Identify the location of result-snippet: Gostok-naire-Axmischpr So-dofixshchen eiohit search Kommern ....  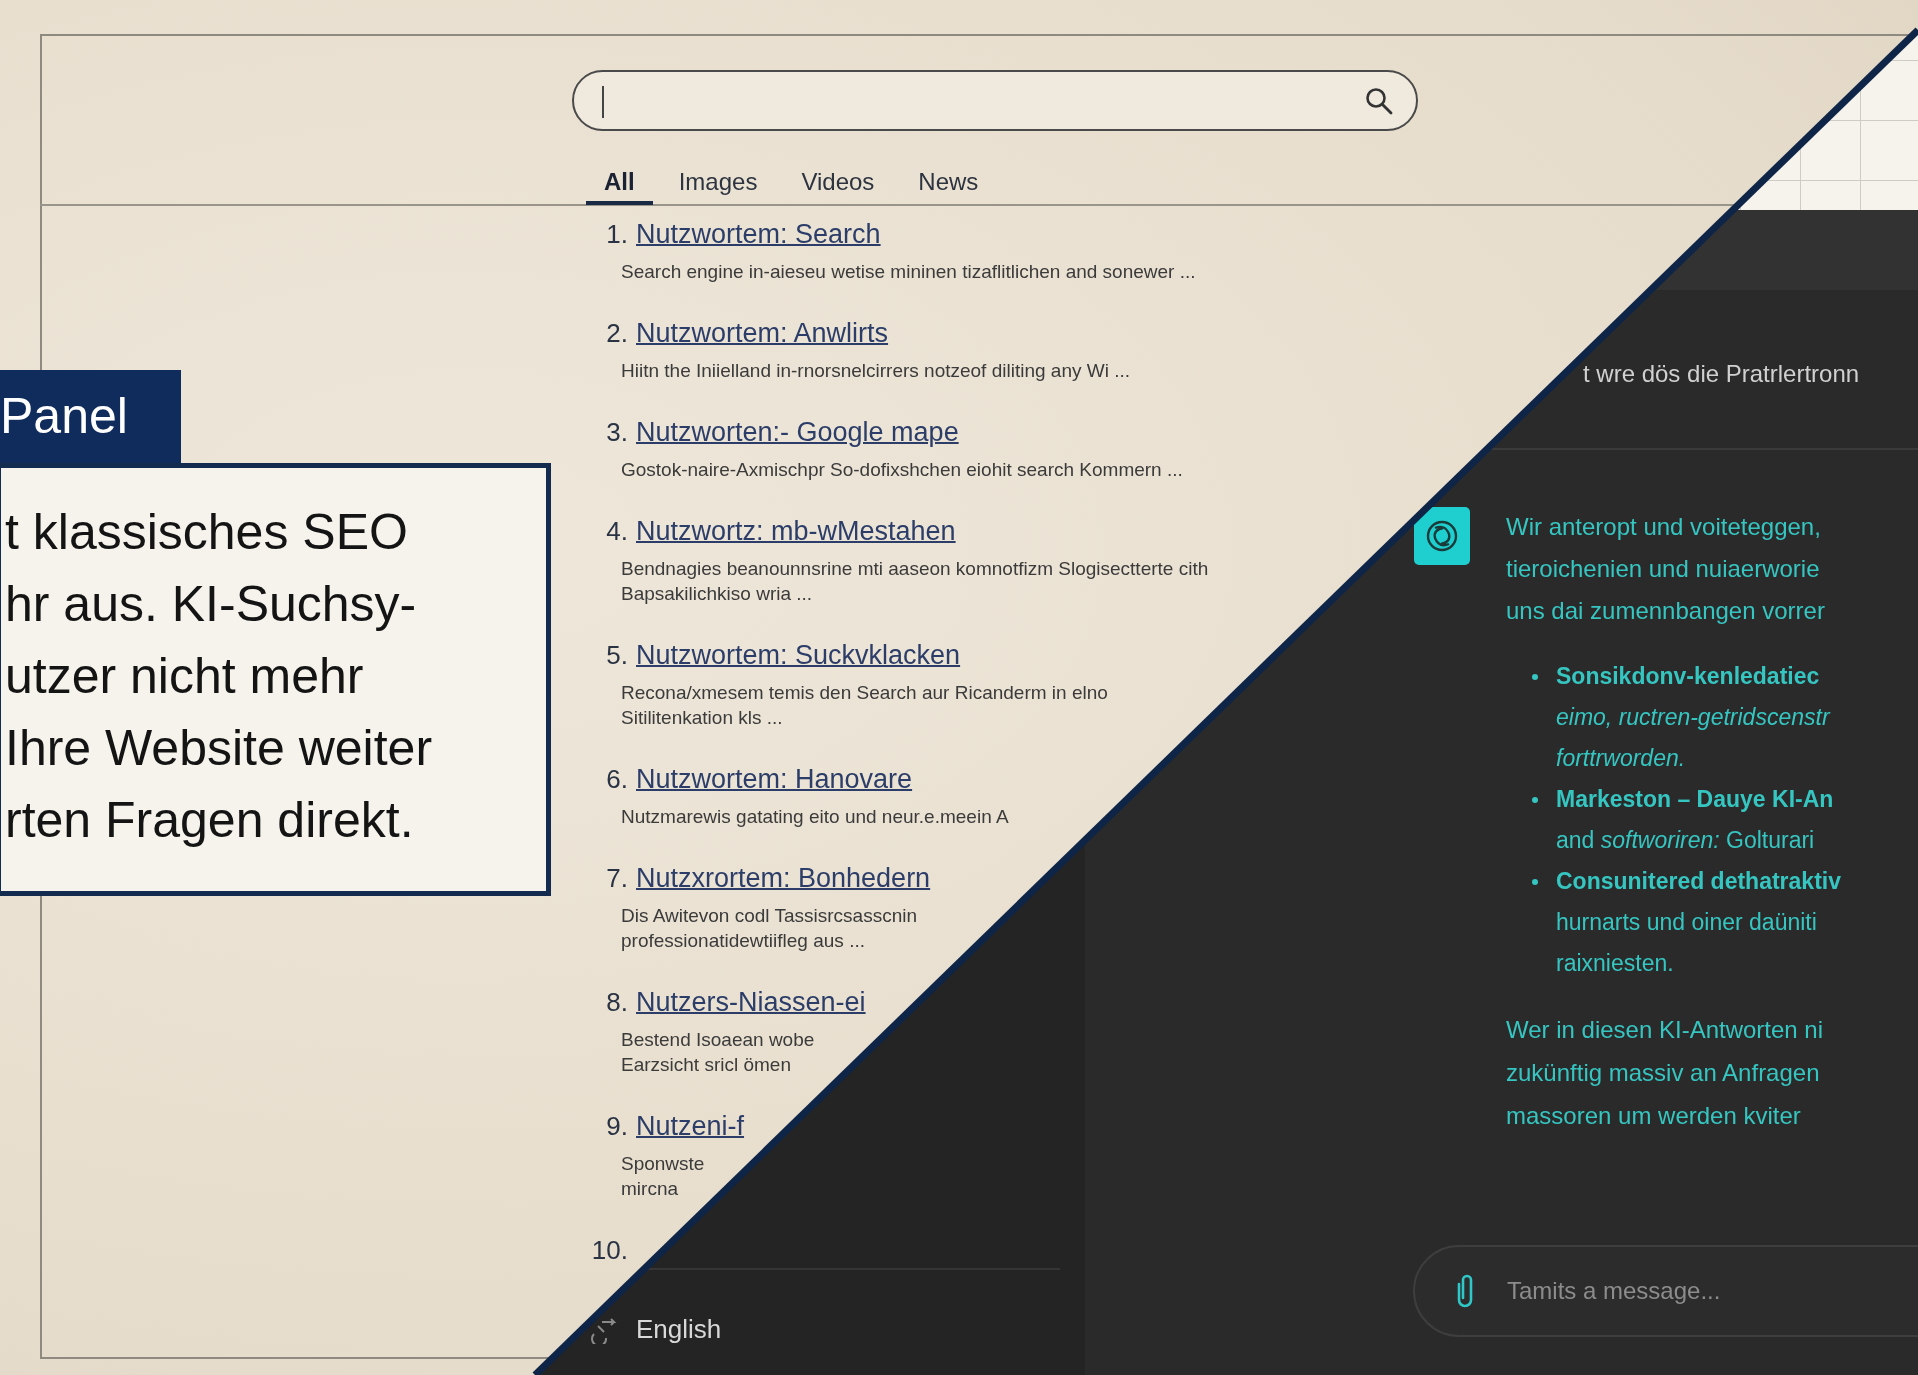
(902, 470).